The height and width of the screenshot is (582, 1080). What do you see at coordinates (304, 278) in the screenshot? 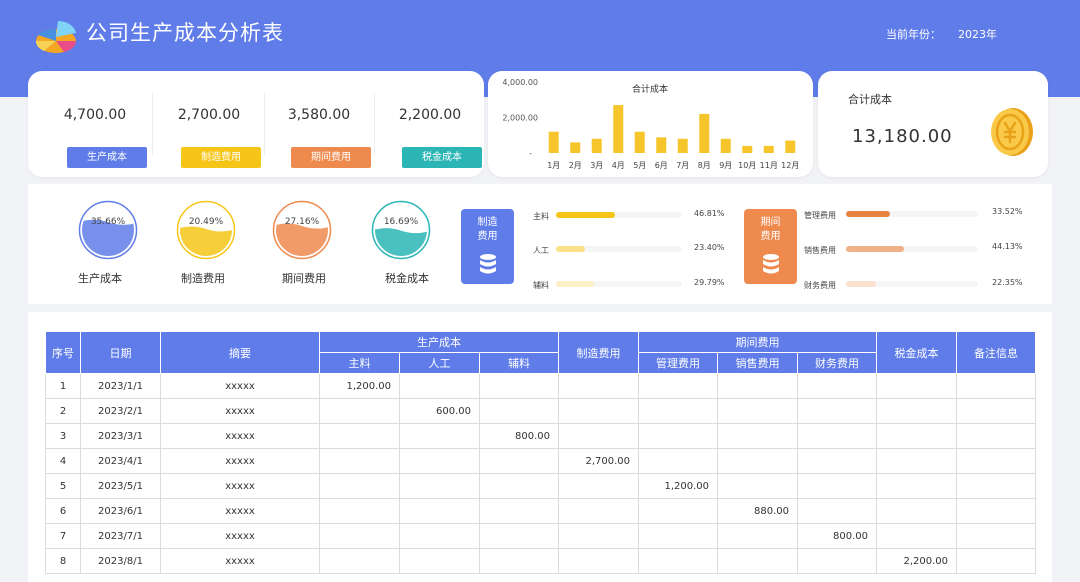
I see `ratio-ring-label: 期间费用` at bounding box center [304, 278].